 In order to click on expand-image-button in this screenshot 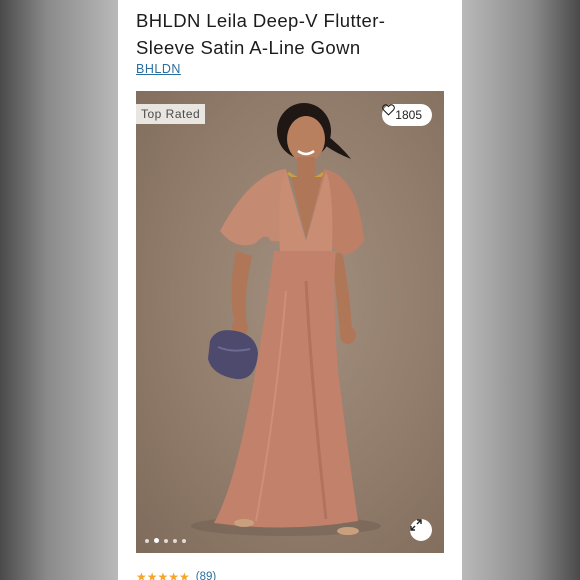, I will do `click(421, 530)`.